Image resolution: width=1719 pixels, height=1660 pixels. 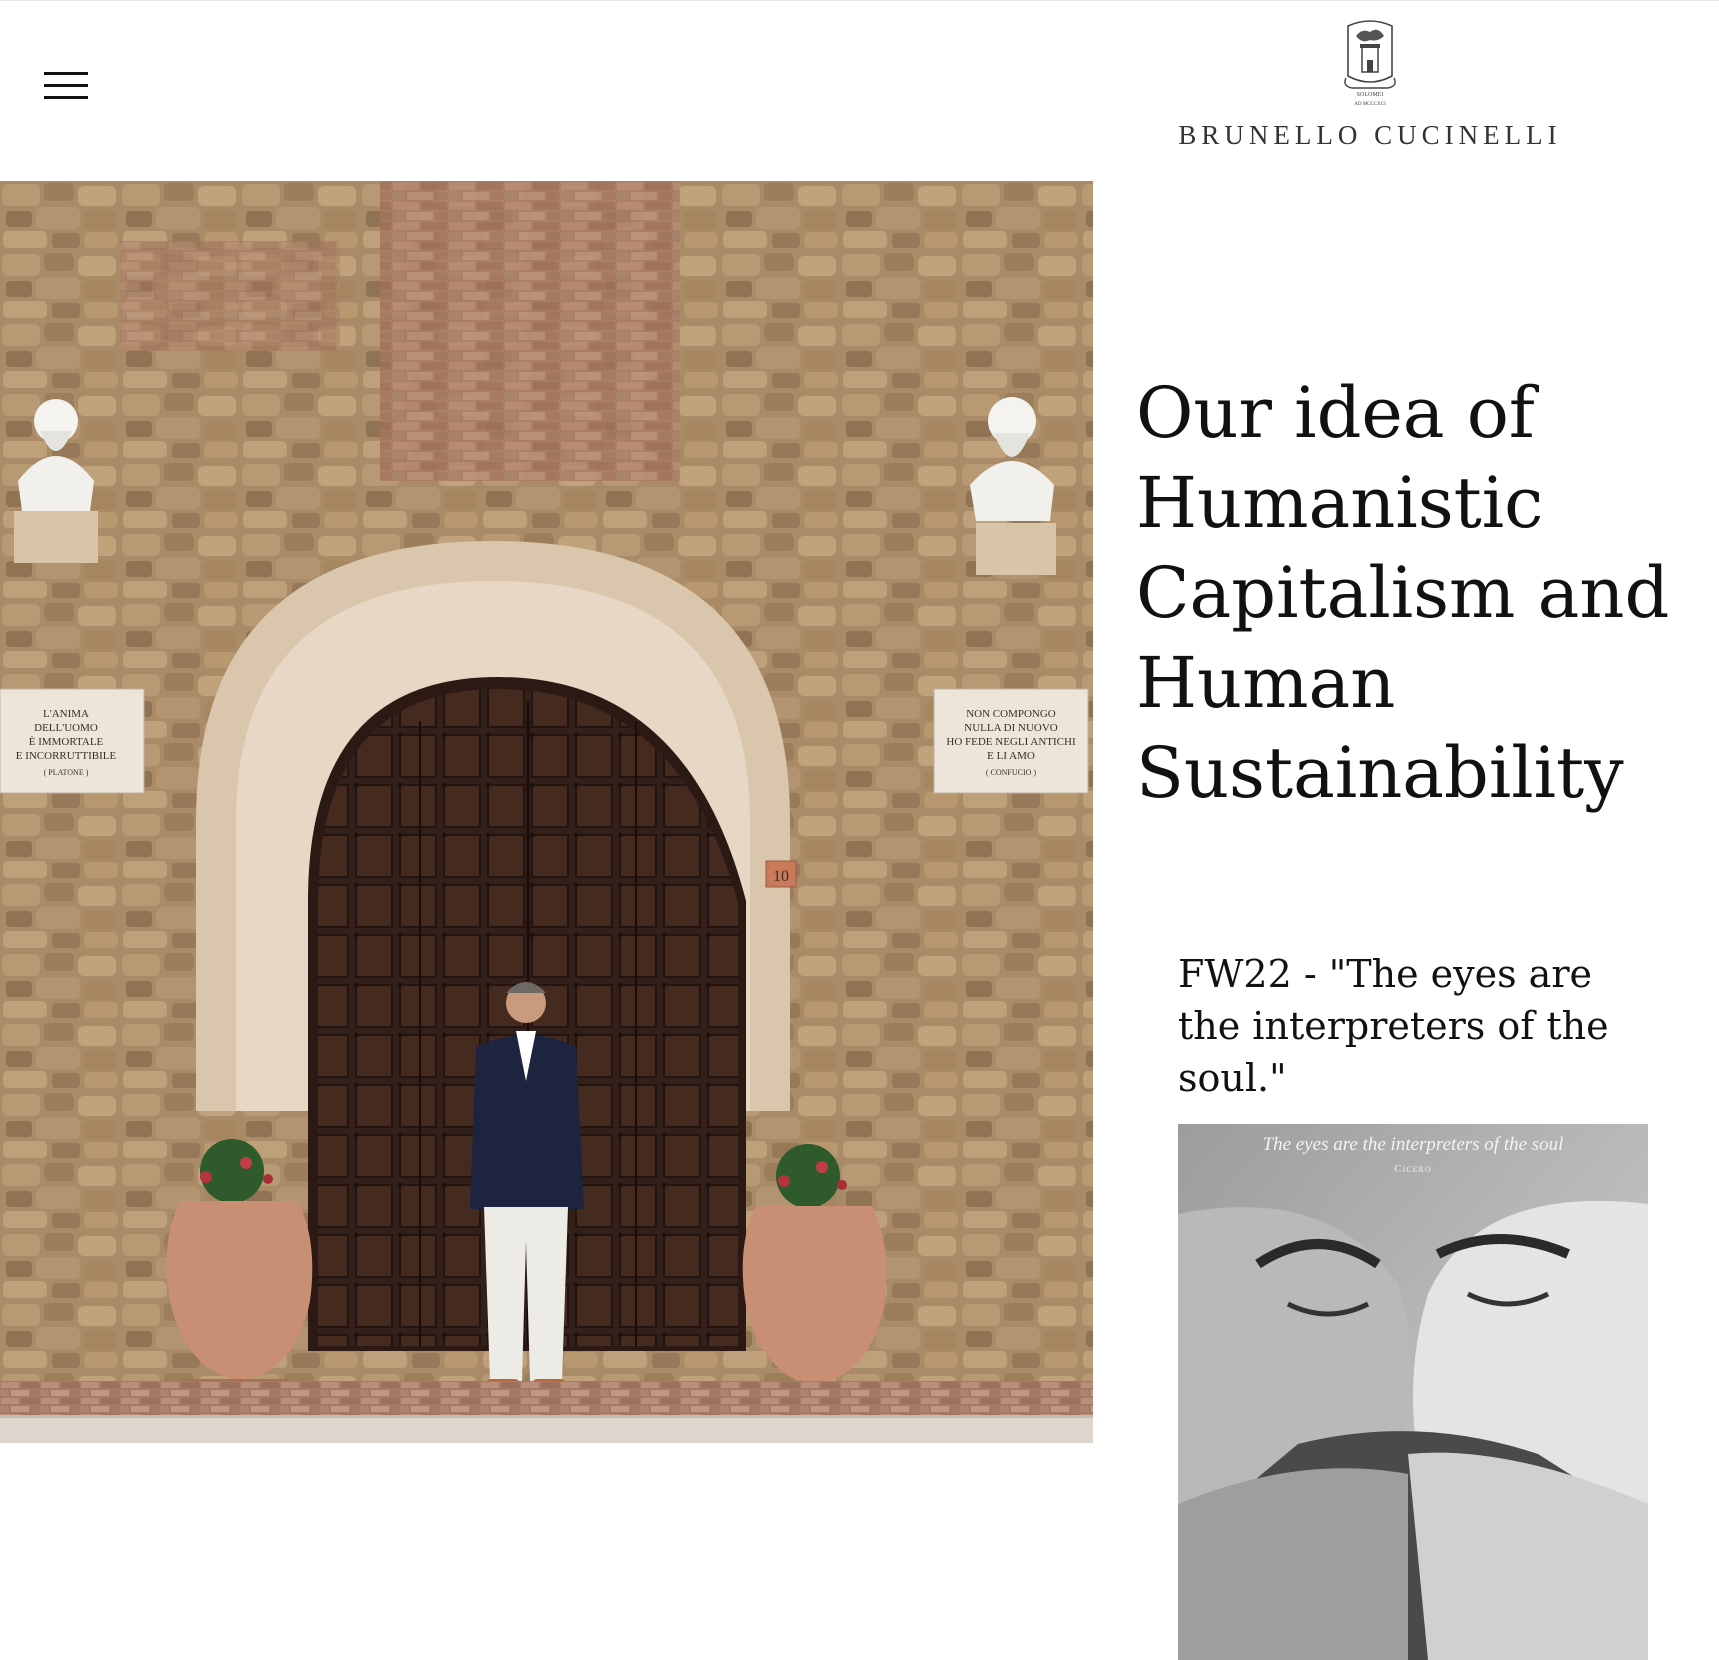 I want to click on top-border, so click(x=859, y=0).